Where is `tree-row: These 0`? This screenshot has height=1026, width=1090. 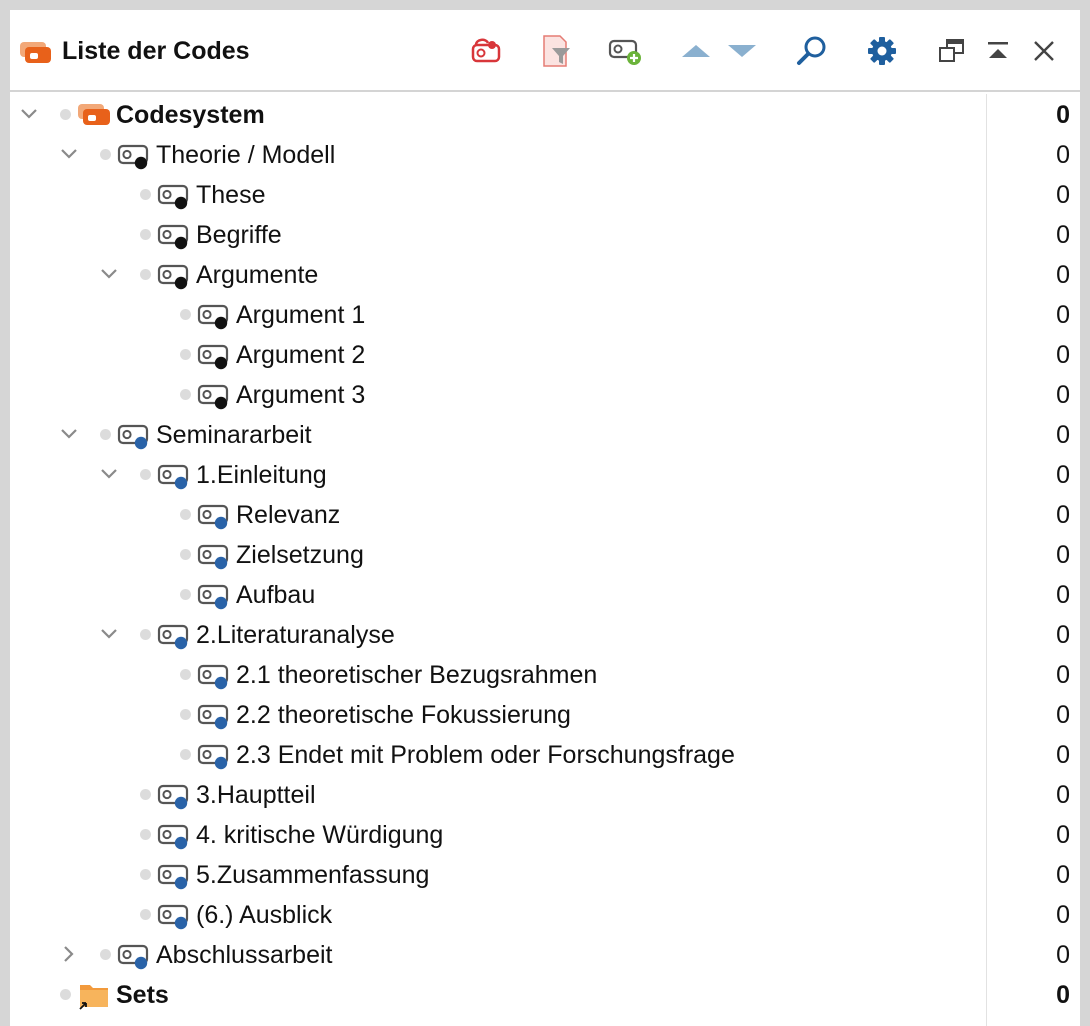 tree-row: These 0 is located at coordinates (545, 194).